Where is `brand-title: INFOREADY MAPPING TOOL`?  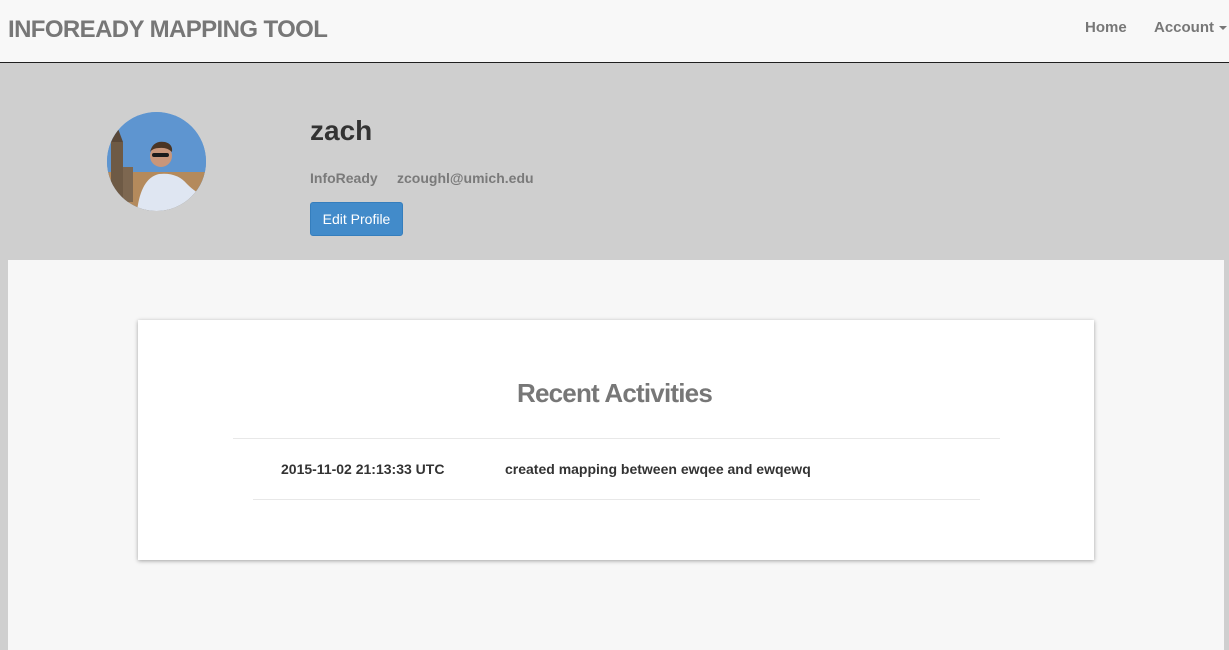
brand-title: INFOREADY MAPPING TOOL is located at coordinates (168, 30).